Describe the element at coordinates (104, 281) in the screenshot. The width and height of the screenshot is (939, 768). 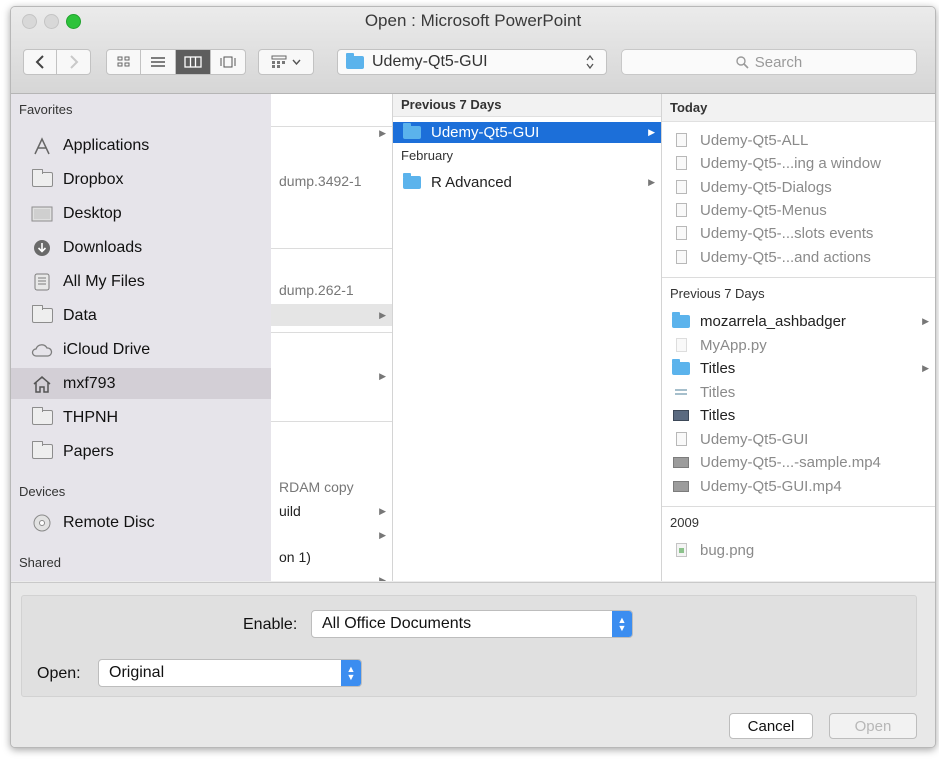
I see `sidebar-item-label: All My Files` at that location.